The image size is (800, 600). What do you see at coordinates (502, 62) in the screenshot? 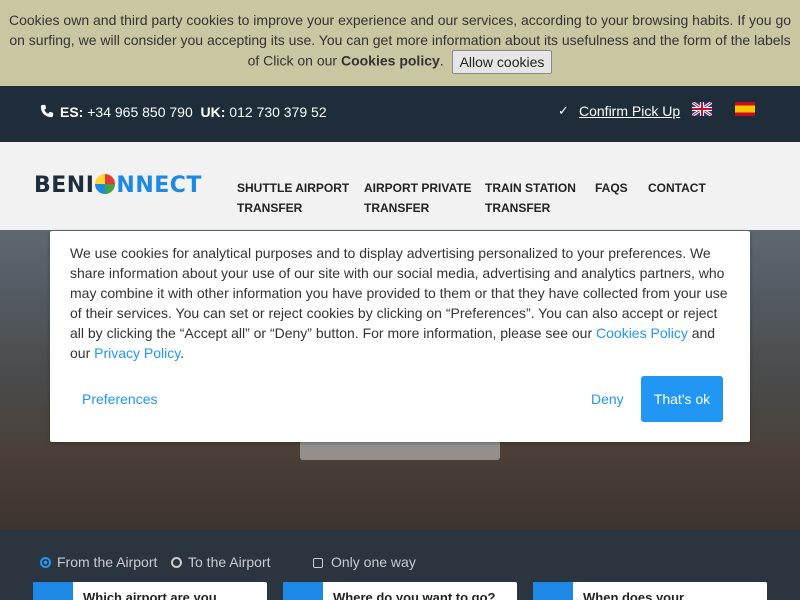
I see `allow-cookies-button: Allow cookies` at bounding box center [502, 62].